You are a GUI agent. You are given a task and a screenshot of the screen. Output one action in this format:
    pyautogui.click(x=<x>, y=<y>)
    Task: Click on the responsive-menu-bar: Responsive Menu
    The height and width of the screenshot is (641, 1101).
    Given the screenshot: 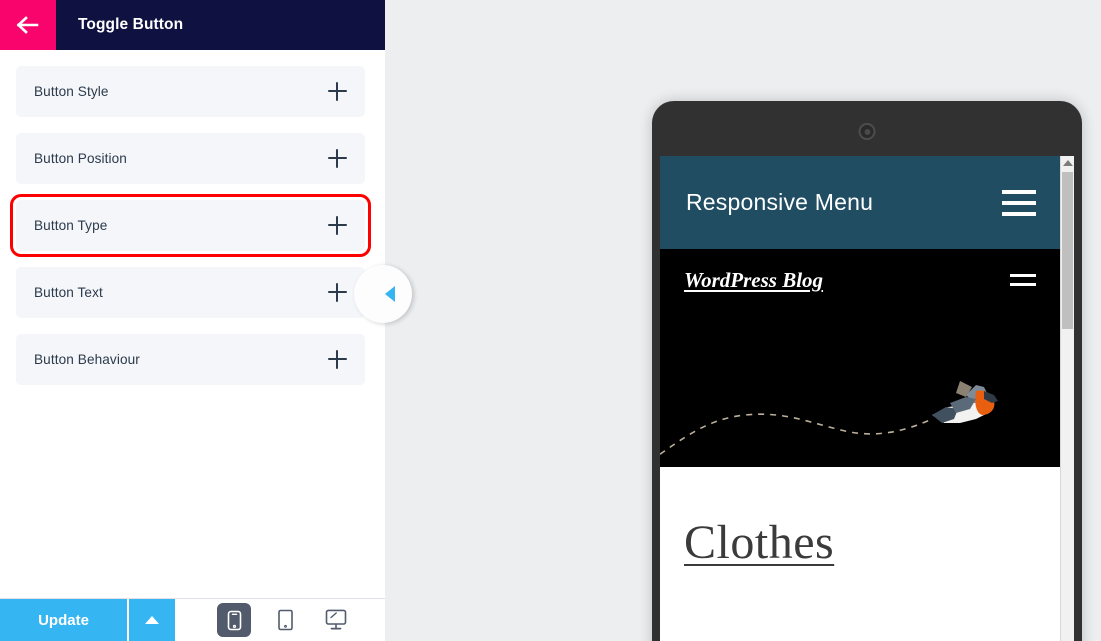 What is the action you would take?
    pyautogui.click(x=860, y=202)
    